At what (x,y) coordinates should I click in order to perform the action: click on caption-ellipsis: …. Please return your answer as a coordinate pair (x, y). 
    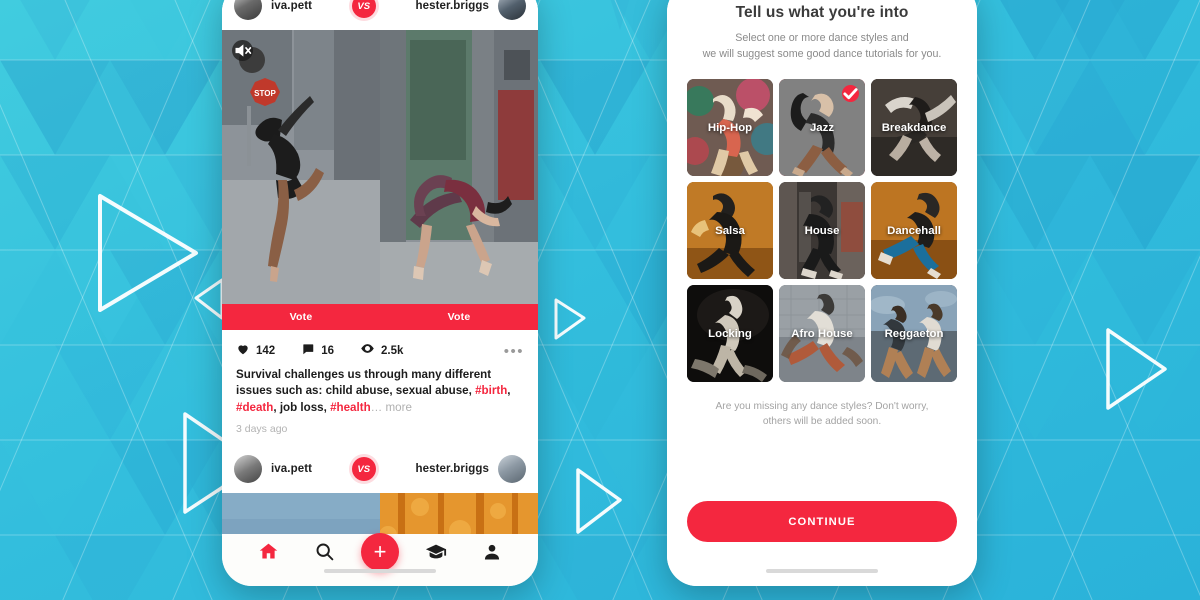
    Looking at the image, I should click on (378, 407).